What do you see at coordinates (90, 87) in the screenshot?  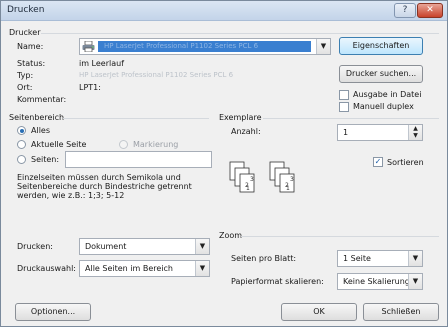 I see `where-value: LPT1:` at bounding box center [90, 87].